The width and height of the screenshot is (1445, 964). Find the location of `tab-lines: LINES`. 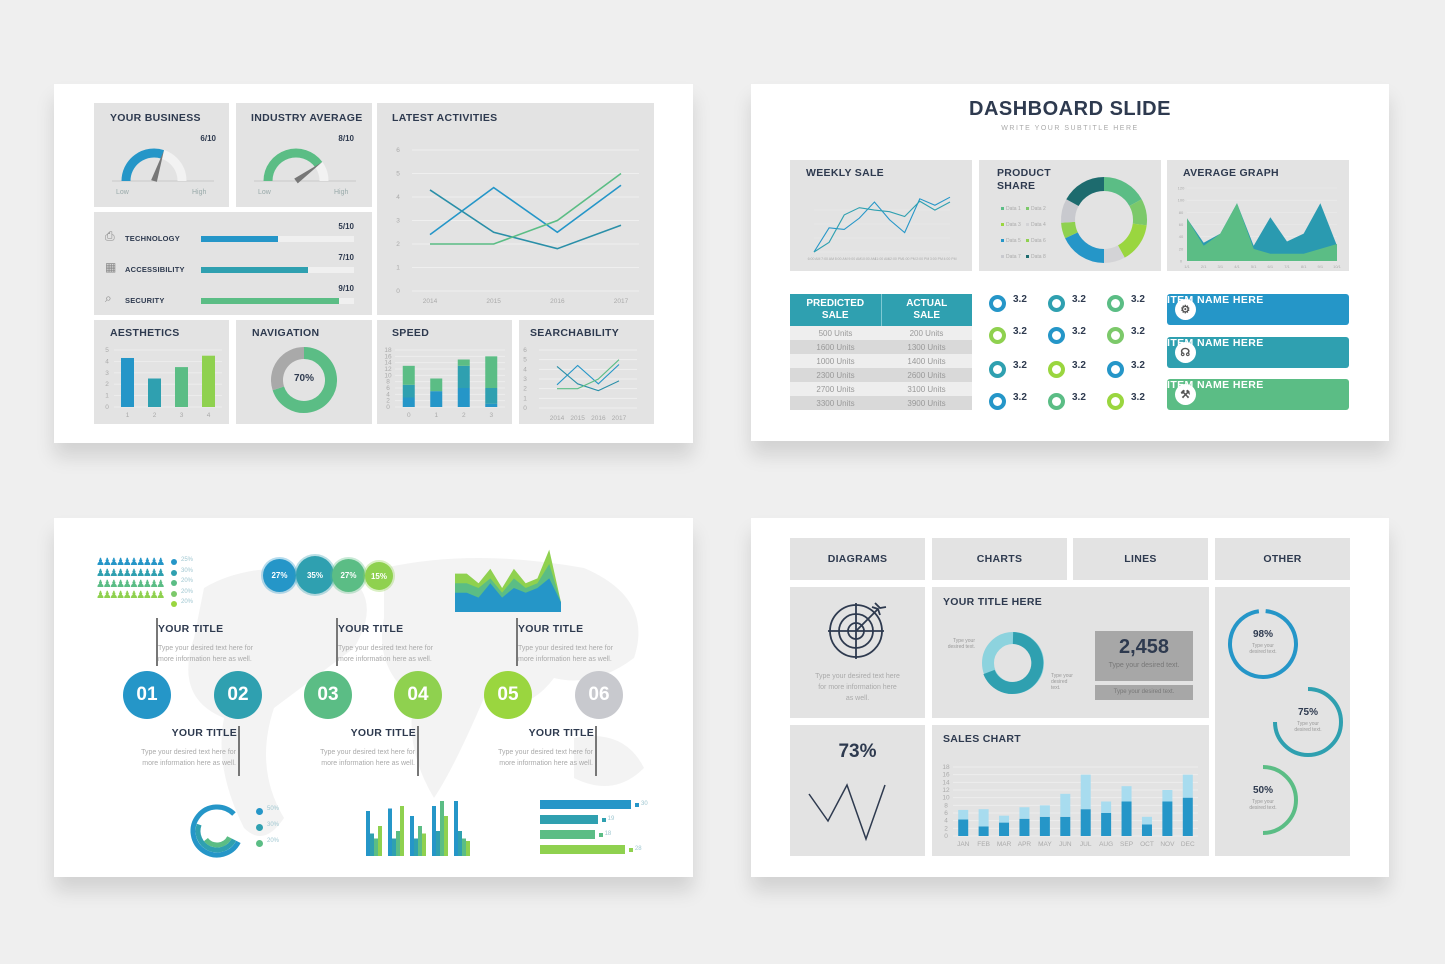

tab-lines: LINES is located at coordinates (1140, 559).